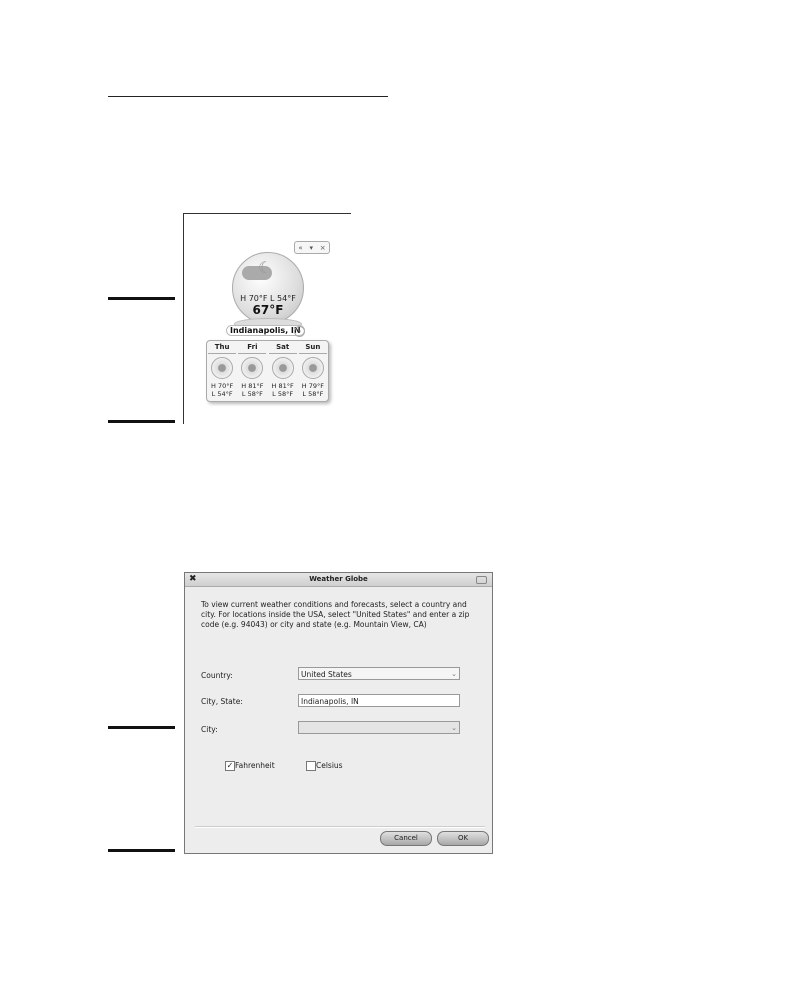 The image size is (797, 999). Describe the element at coordinates (268, 298) in the screenshot. I see `today-high-low: H 70°F L 54°F` at that location.